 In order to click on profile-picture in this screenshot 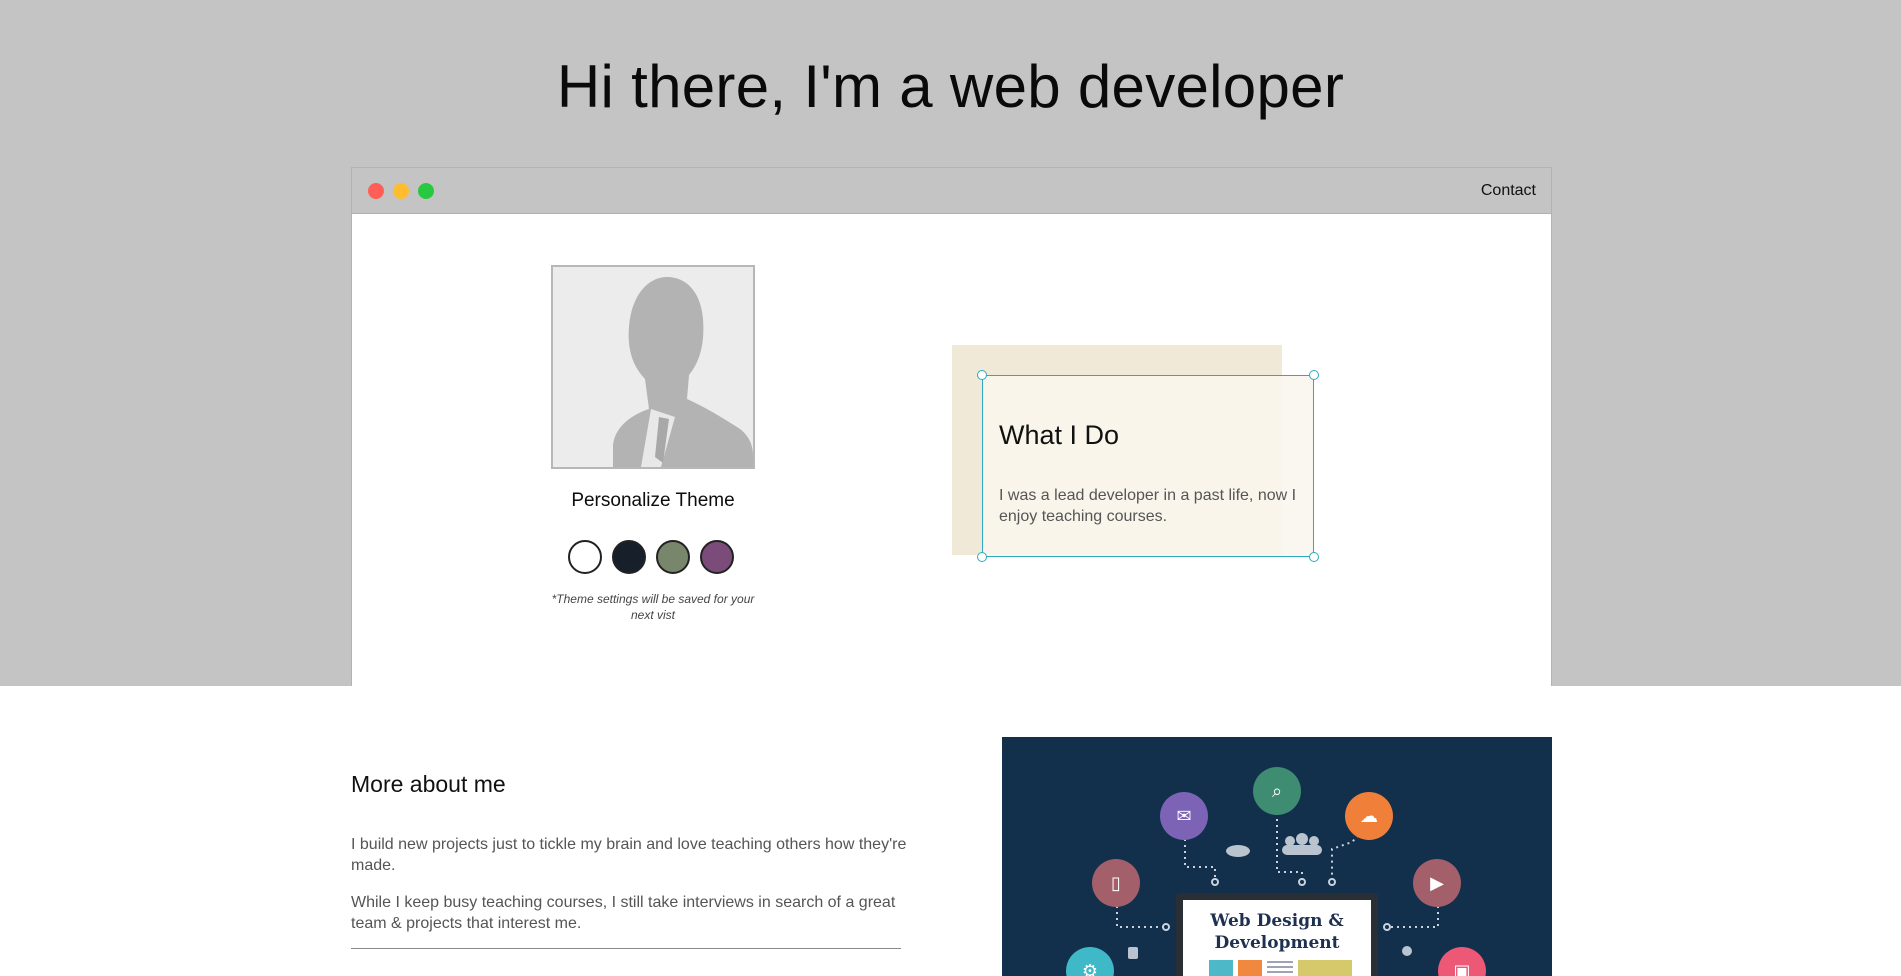, I will do `click(653, 367)`.